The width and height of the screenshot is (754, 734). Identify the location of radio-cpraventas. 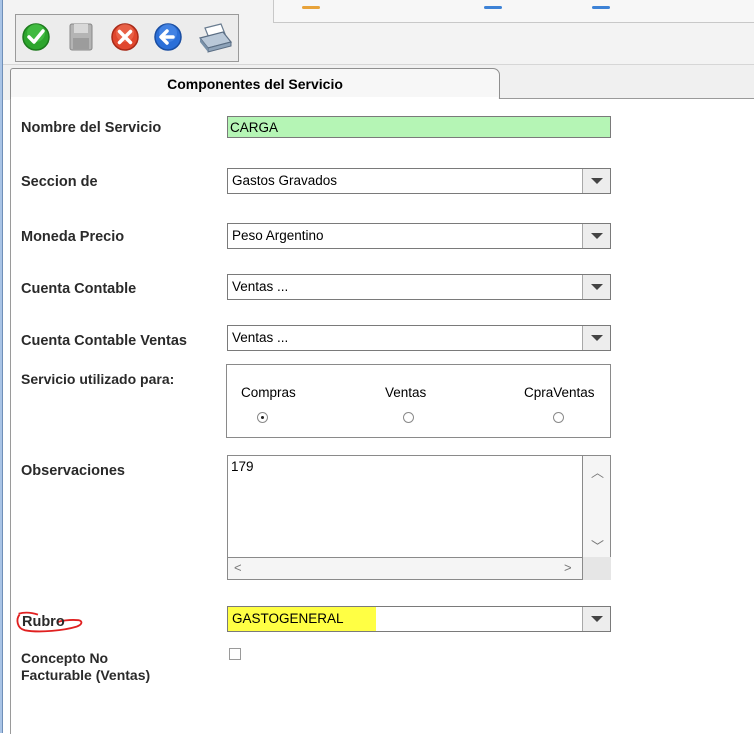
(558, 417).